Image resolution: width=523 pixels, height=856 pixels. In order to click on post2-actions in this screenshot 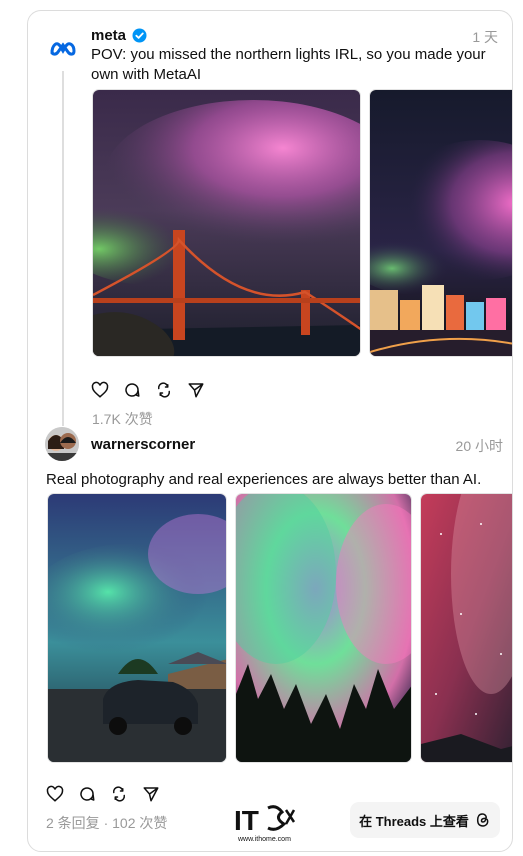, I will do `click(103, 794)`.